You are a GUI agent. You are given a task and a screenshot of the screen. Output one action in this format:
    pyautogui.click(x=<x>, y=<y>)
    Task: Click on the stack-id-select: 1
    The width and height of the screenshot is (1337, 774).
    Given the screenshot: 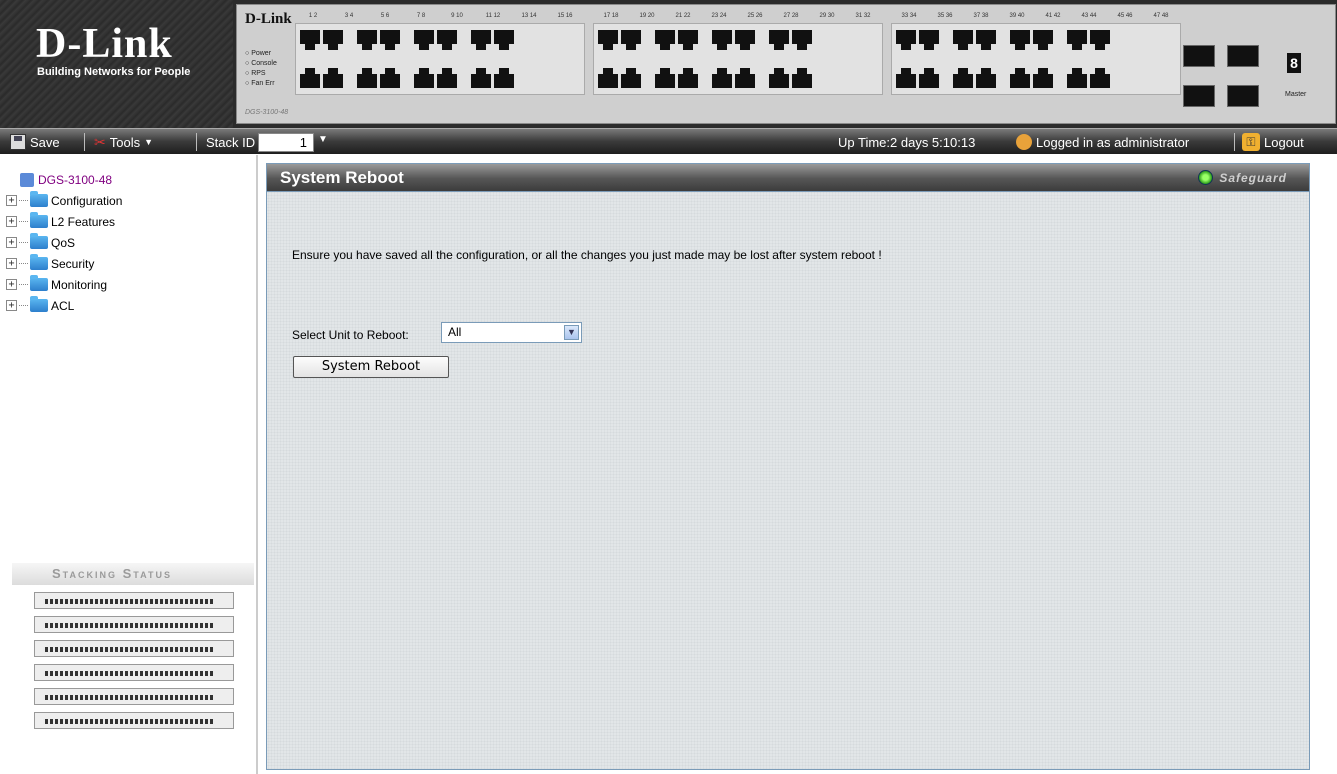 What is the action you would take?
    pyautogui.click(x=286, y=142)
    